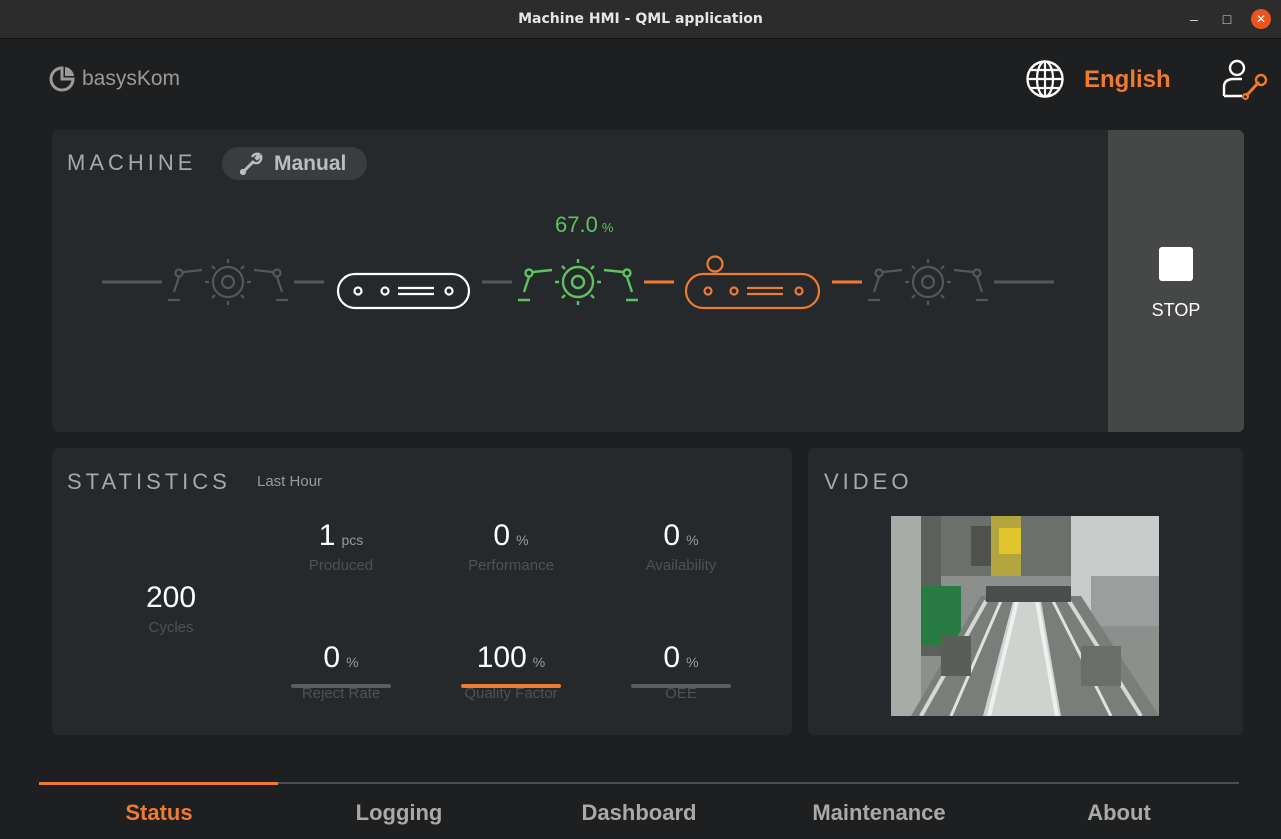 The image size is (1281, 839). I want to click on conveyor-2-icon, so click(752, 282).